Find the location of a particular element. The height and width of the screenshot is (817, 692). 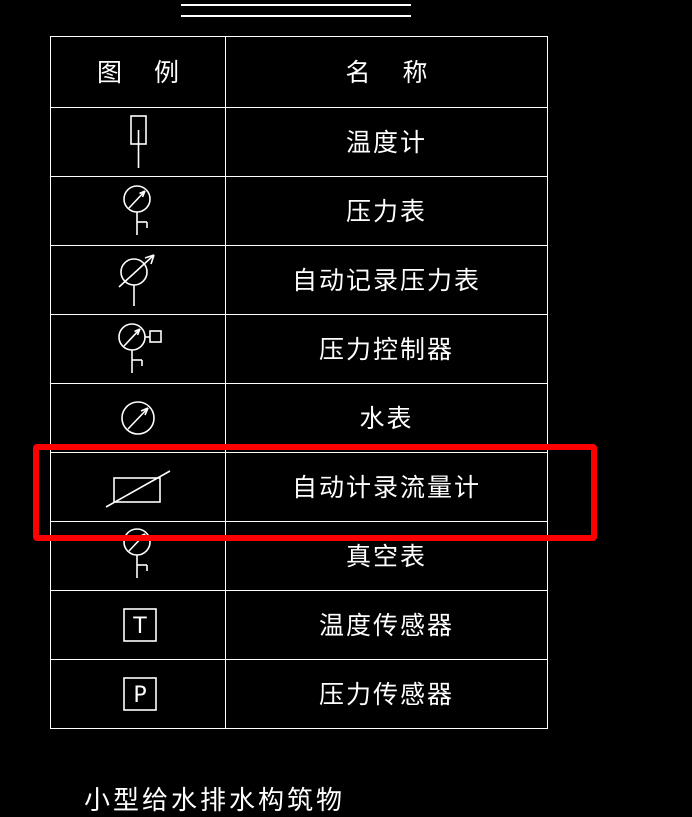

name-cell: 压力控制器 is located at coordinates (386, 349).